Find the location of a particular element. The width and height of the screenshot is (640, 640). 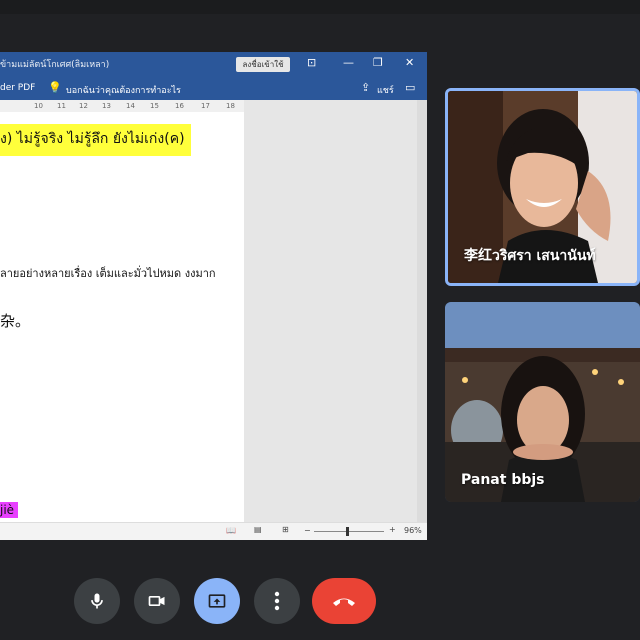

zoom-slider-knob is located at coordinates (347, 531).